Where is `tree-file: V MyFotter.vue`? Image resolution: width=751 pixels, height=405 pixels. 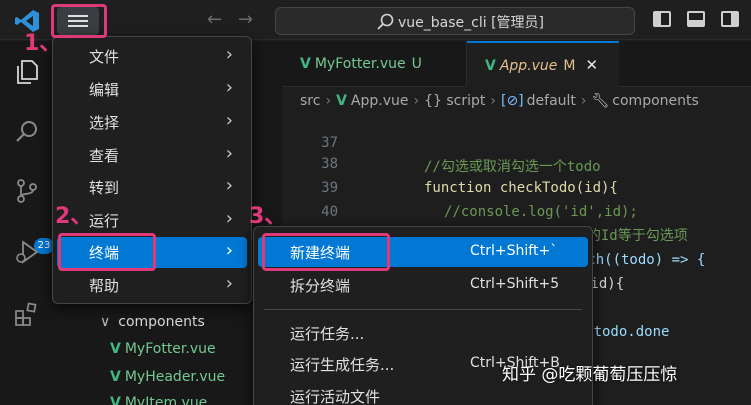
tree-file: V MyFotter.vue is located at coordinates (163, 349).